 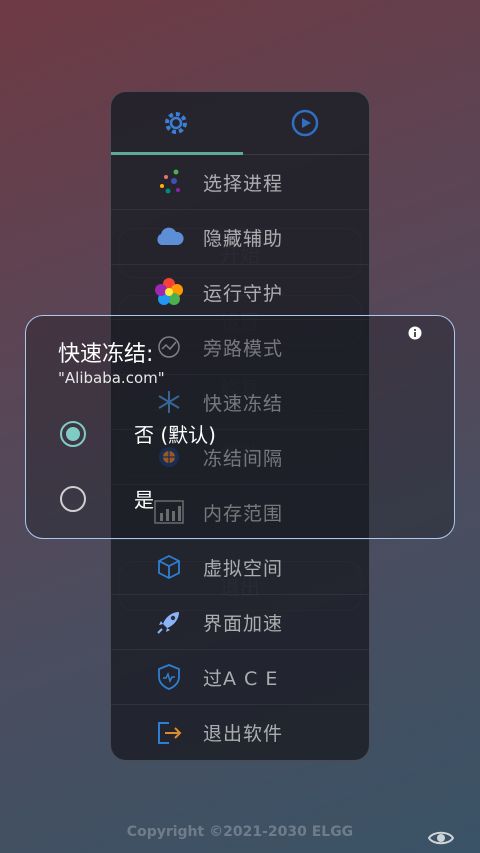 I want to click on play-circle-icon, so click(x=304, y=123).